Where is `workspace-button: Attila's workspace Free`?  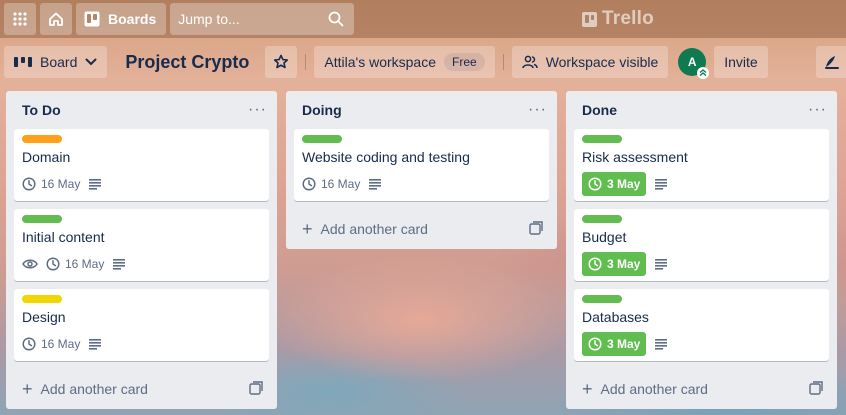 workspace-button: Attila's workspace Free is located at coordinates (404, 62).